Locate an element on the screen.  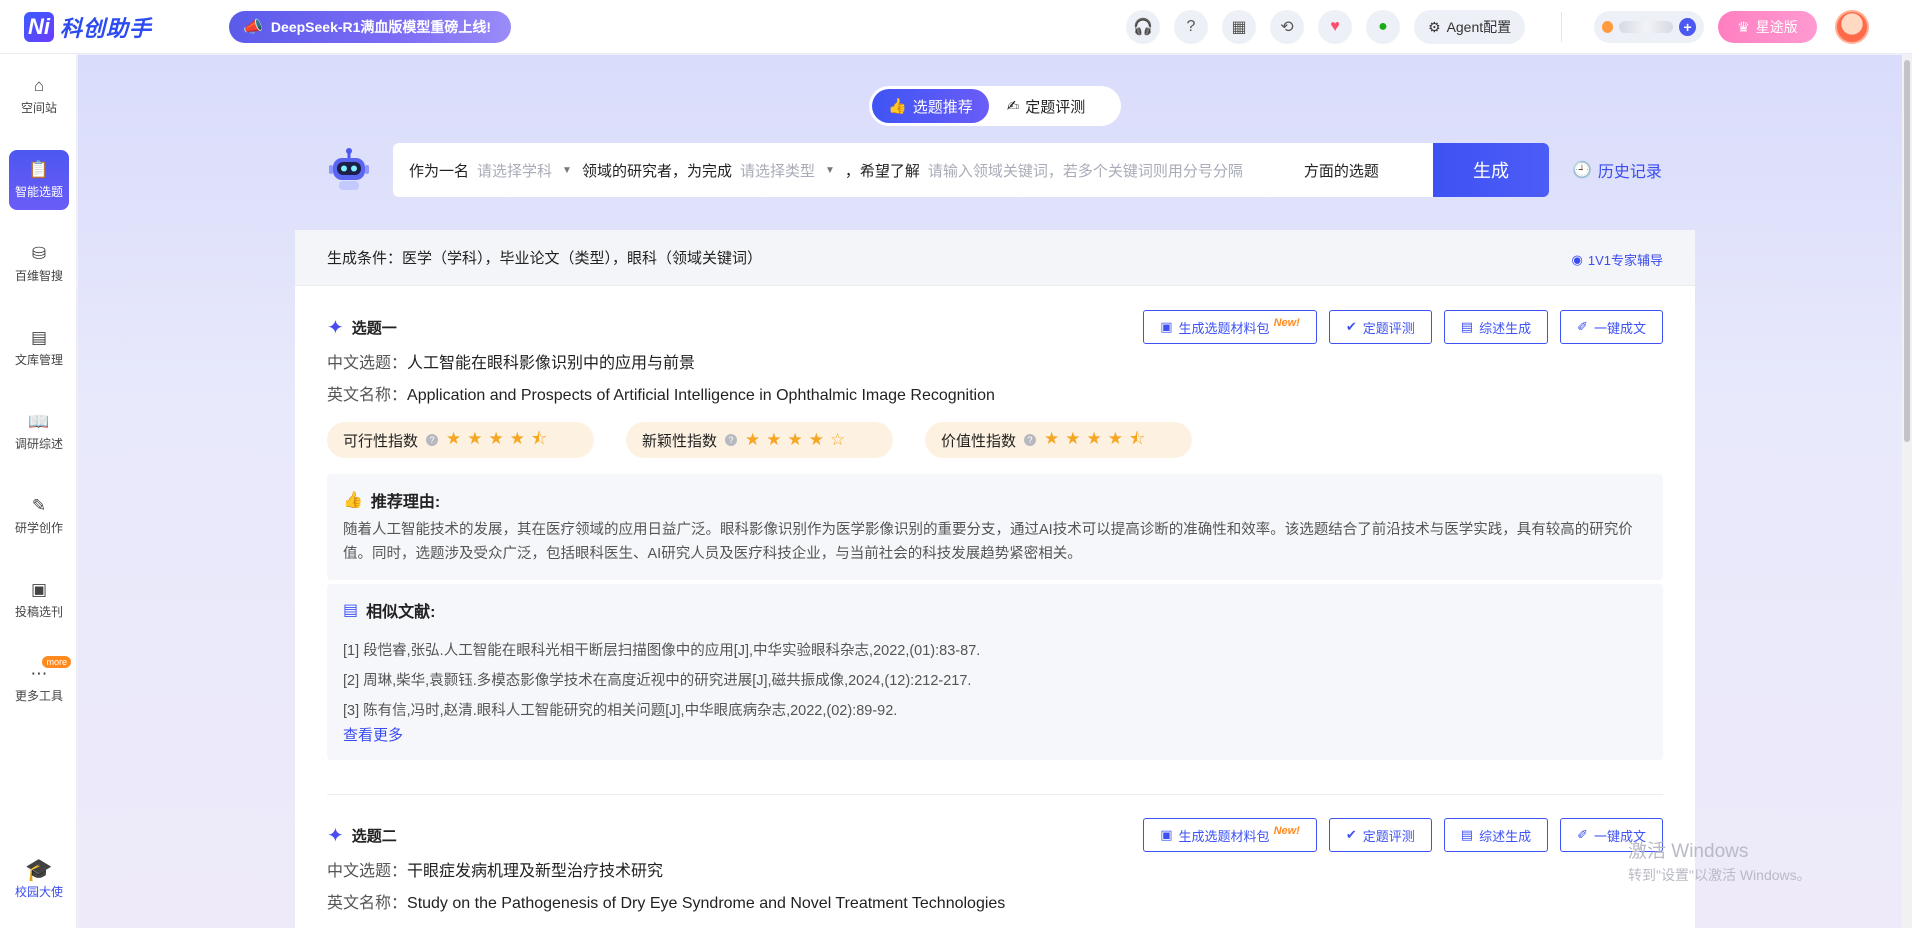
sidebar-item-space-station: ⌂ 空间站 is located at coordinates (39, 96).